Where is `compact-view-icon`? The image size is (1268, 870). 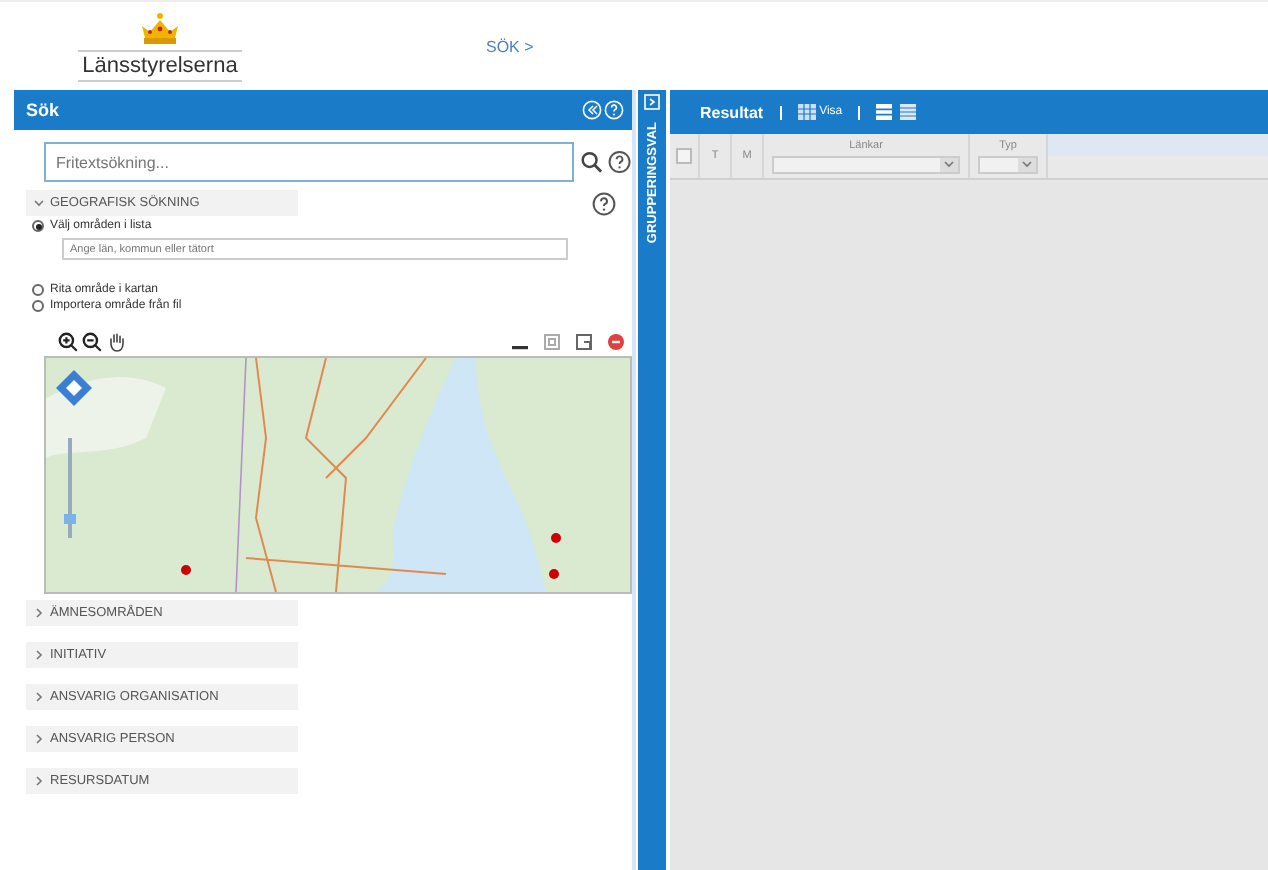
compact-view-icon is located at coordinates (908, 112).